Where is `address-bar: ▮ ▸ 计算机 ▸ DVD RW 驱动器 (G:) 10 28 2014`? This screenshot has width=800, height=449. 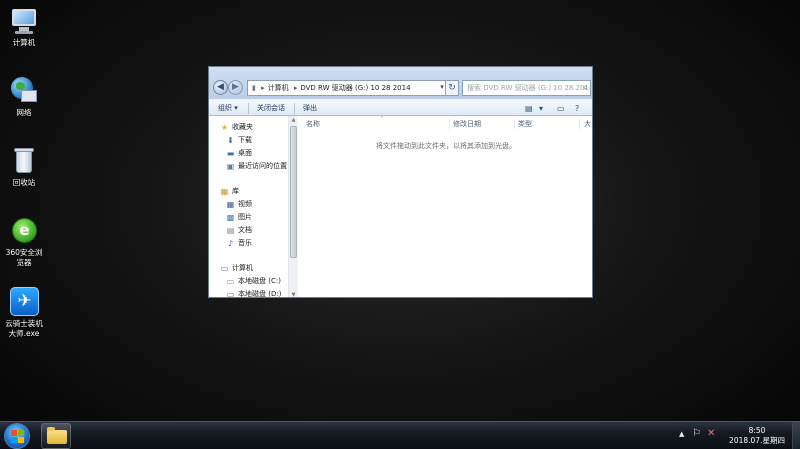 address-bar: ▮ ▸ 计算机 ▸ DVD RW 驱动器 (G:) 10 28 2014 is located at coordinates (352, 88).